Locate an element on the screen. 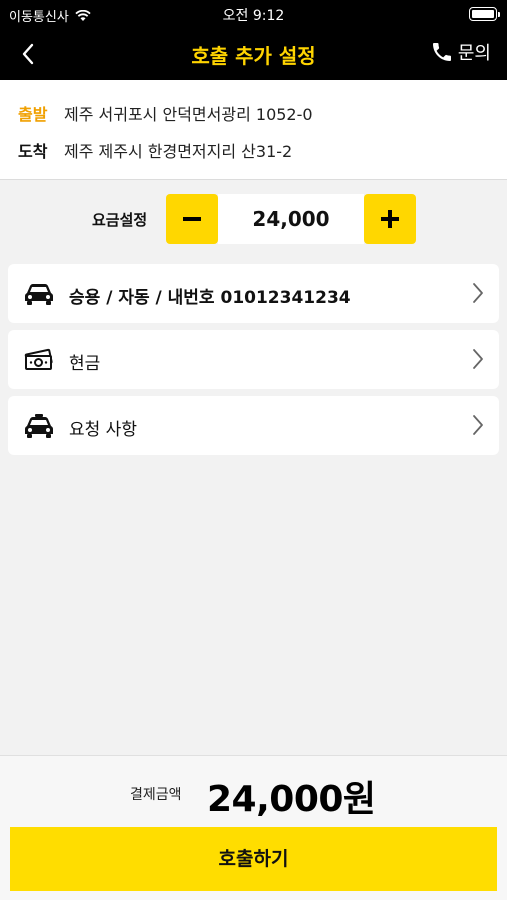 The width and height of the screenshot is (507, 900). fare-decrease-button is located at coordinates (192, 219).